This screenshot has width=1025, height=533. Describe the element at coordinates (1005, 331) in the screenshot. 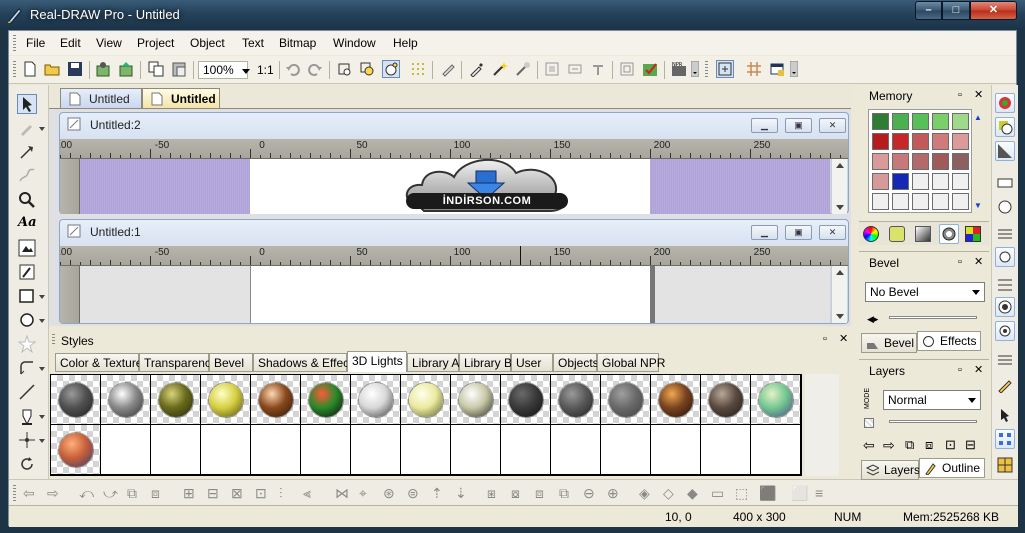

I see `shadow-docker-icon` at that location.